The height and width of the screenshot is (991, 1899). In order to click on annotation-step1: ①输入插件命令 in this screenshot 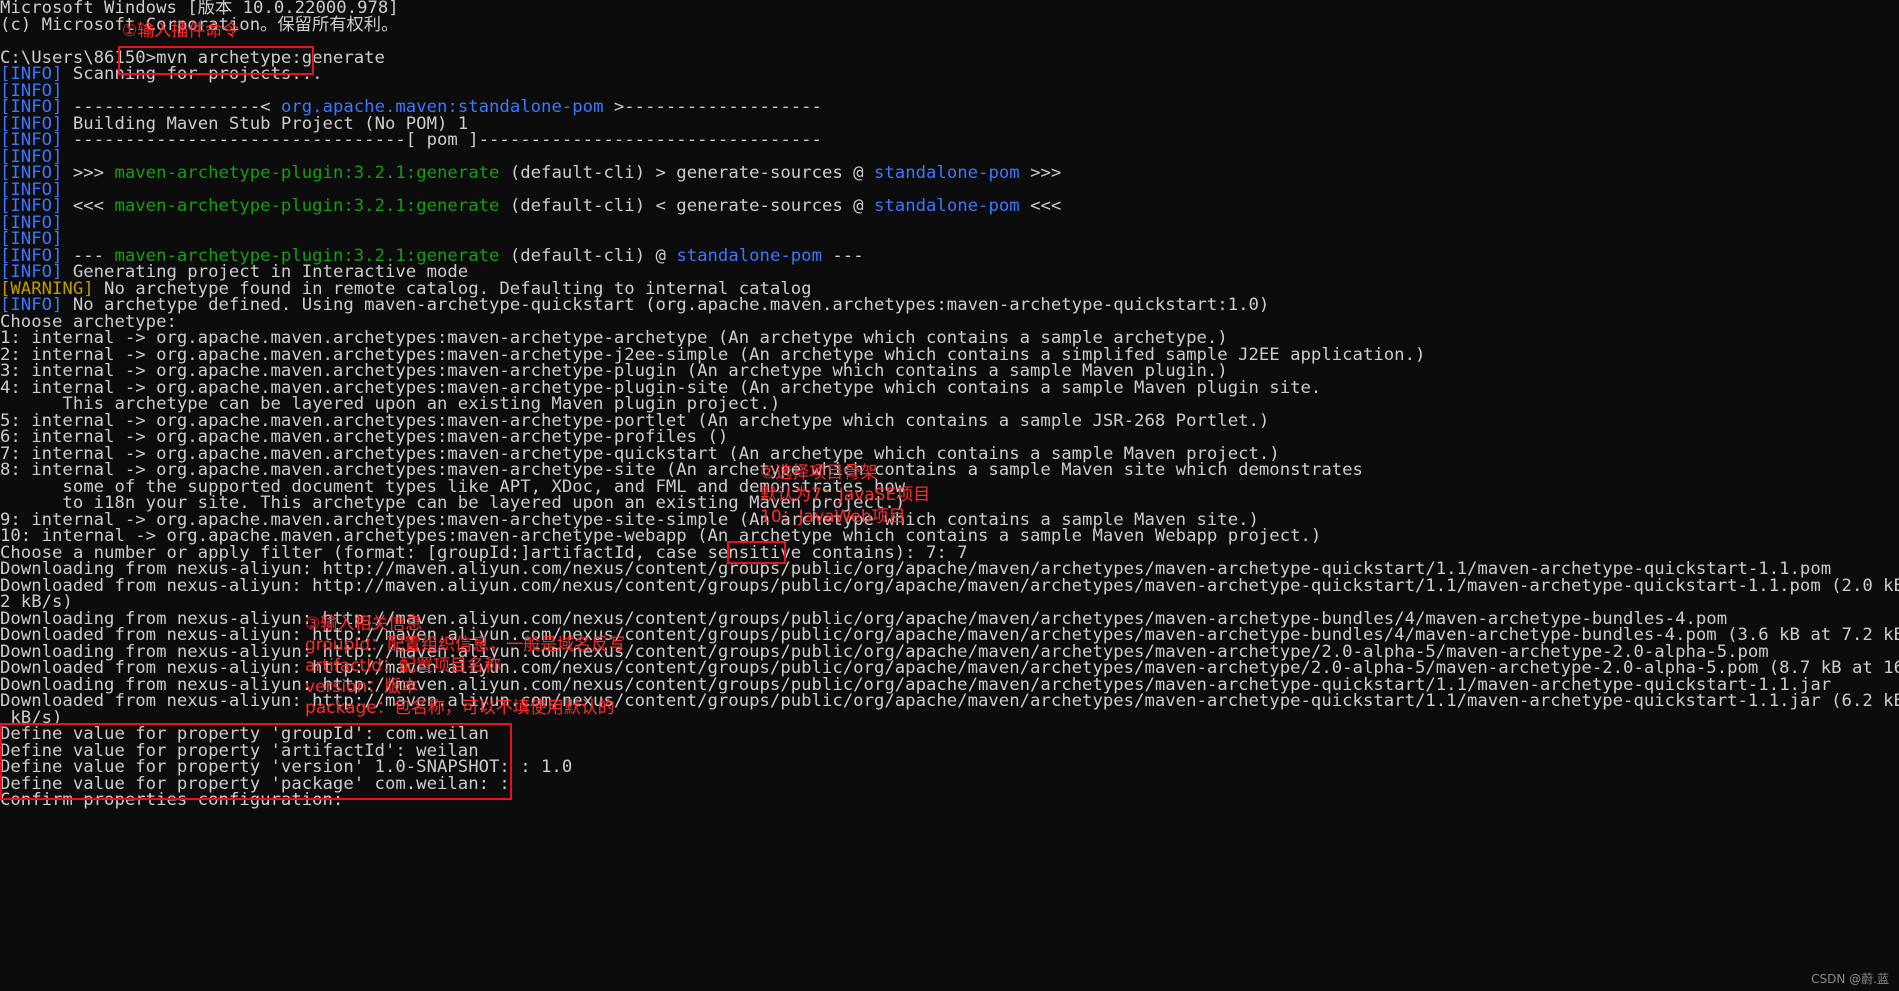, I will do `click(181, 31)`.